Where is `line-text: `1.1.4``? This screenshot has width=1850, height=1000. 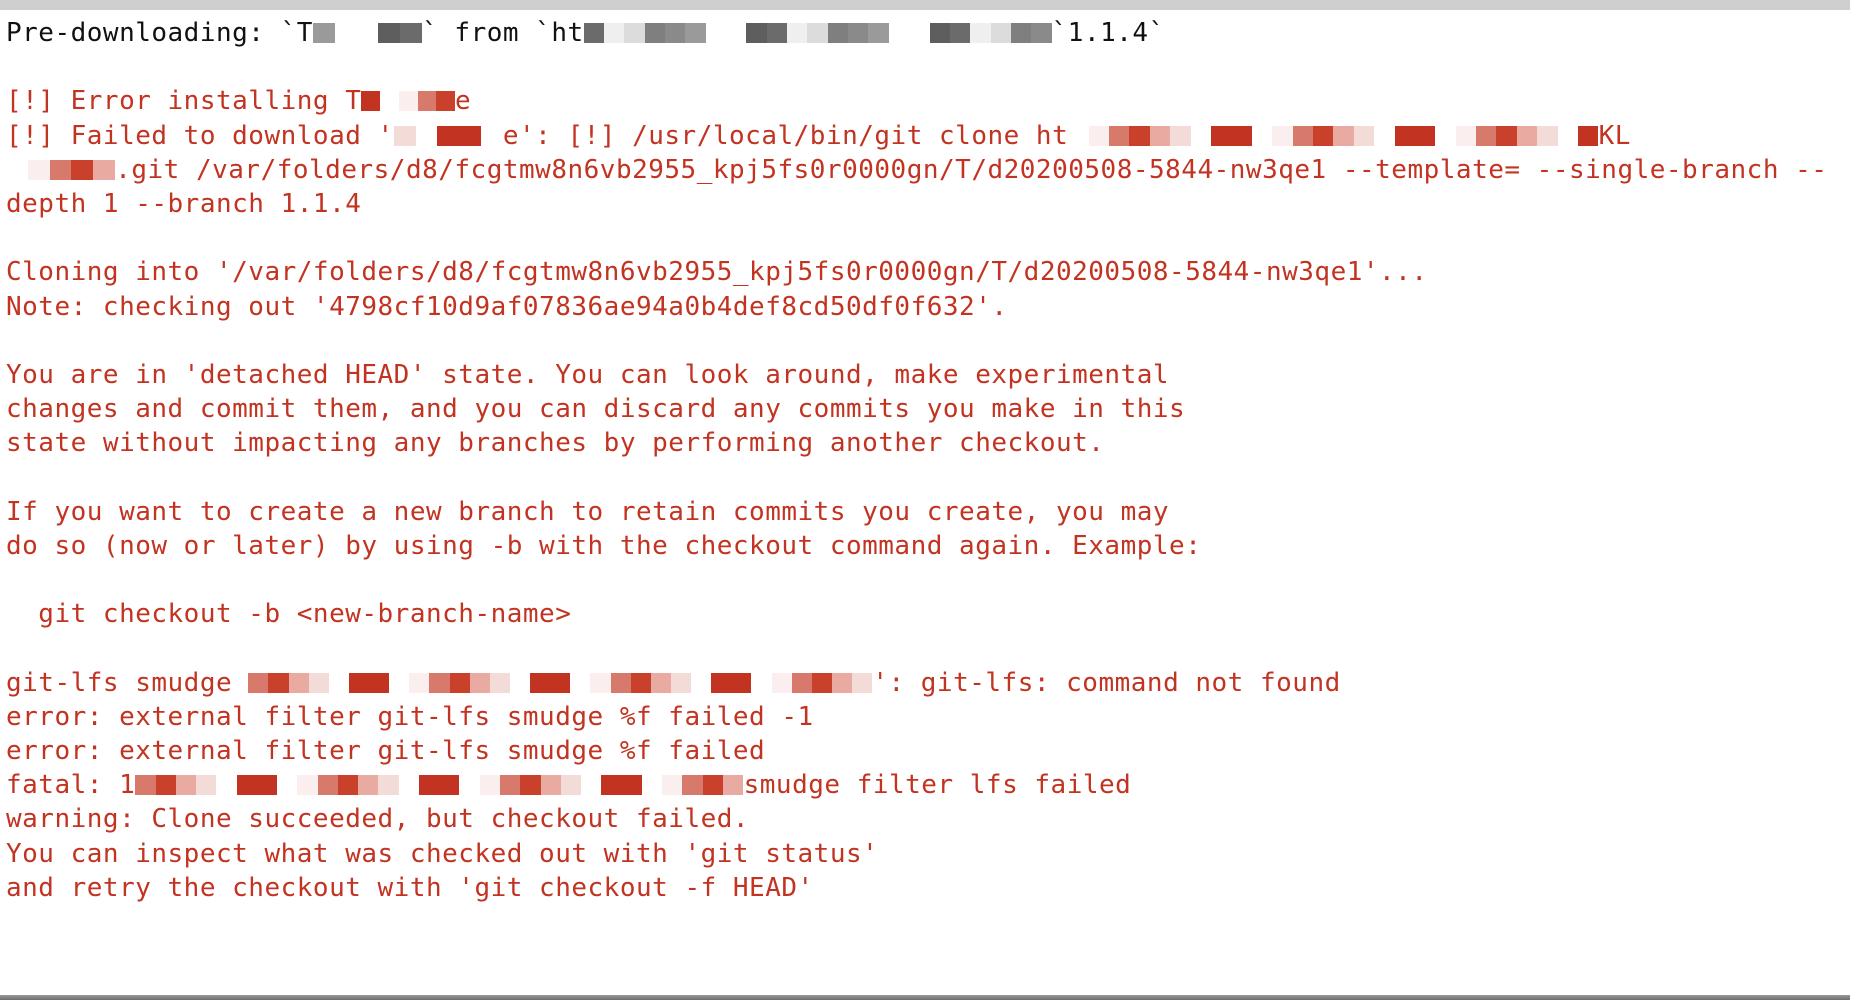
line-text: `1.1.4` is located at coordinates (1108, 33).